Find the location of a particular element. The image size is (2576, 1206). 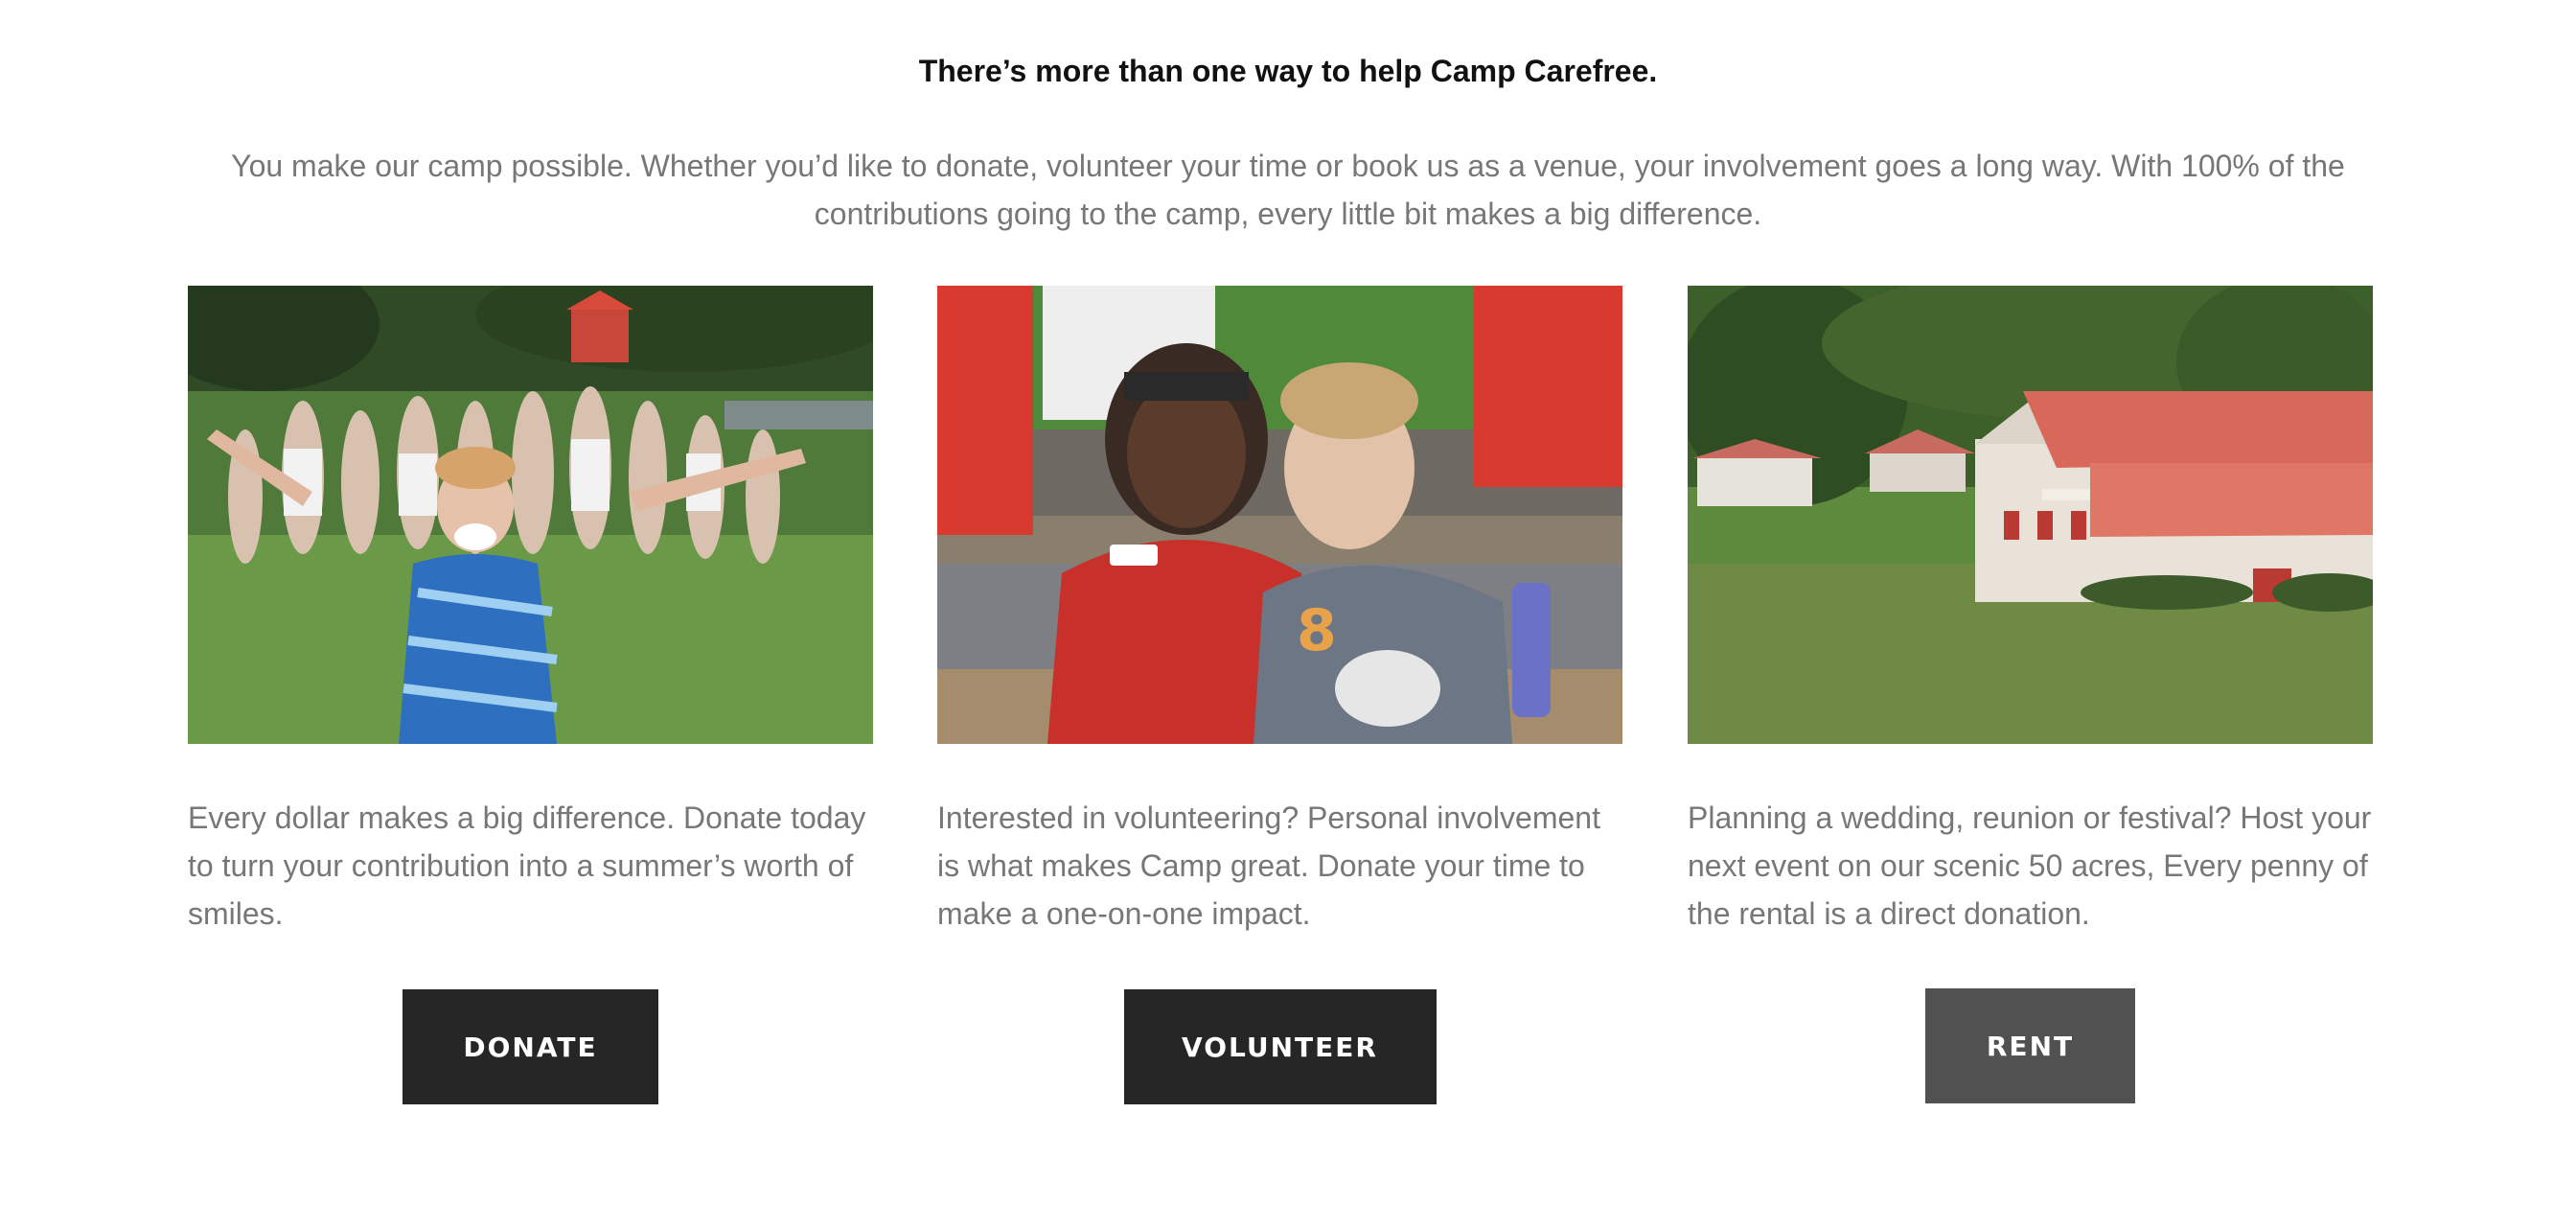

volunteer-button: VOLUNTEER is located at coordinates (1280, 1046).